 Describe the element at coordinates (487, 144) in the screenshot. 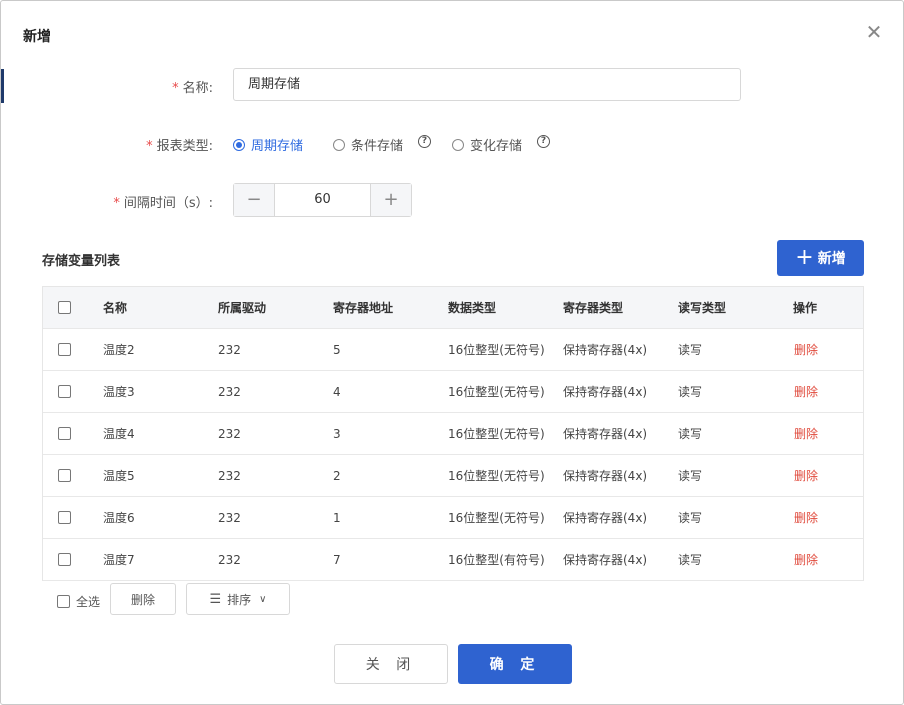

I see `radio-change: 变化存储` at that location.